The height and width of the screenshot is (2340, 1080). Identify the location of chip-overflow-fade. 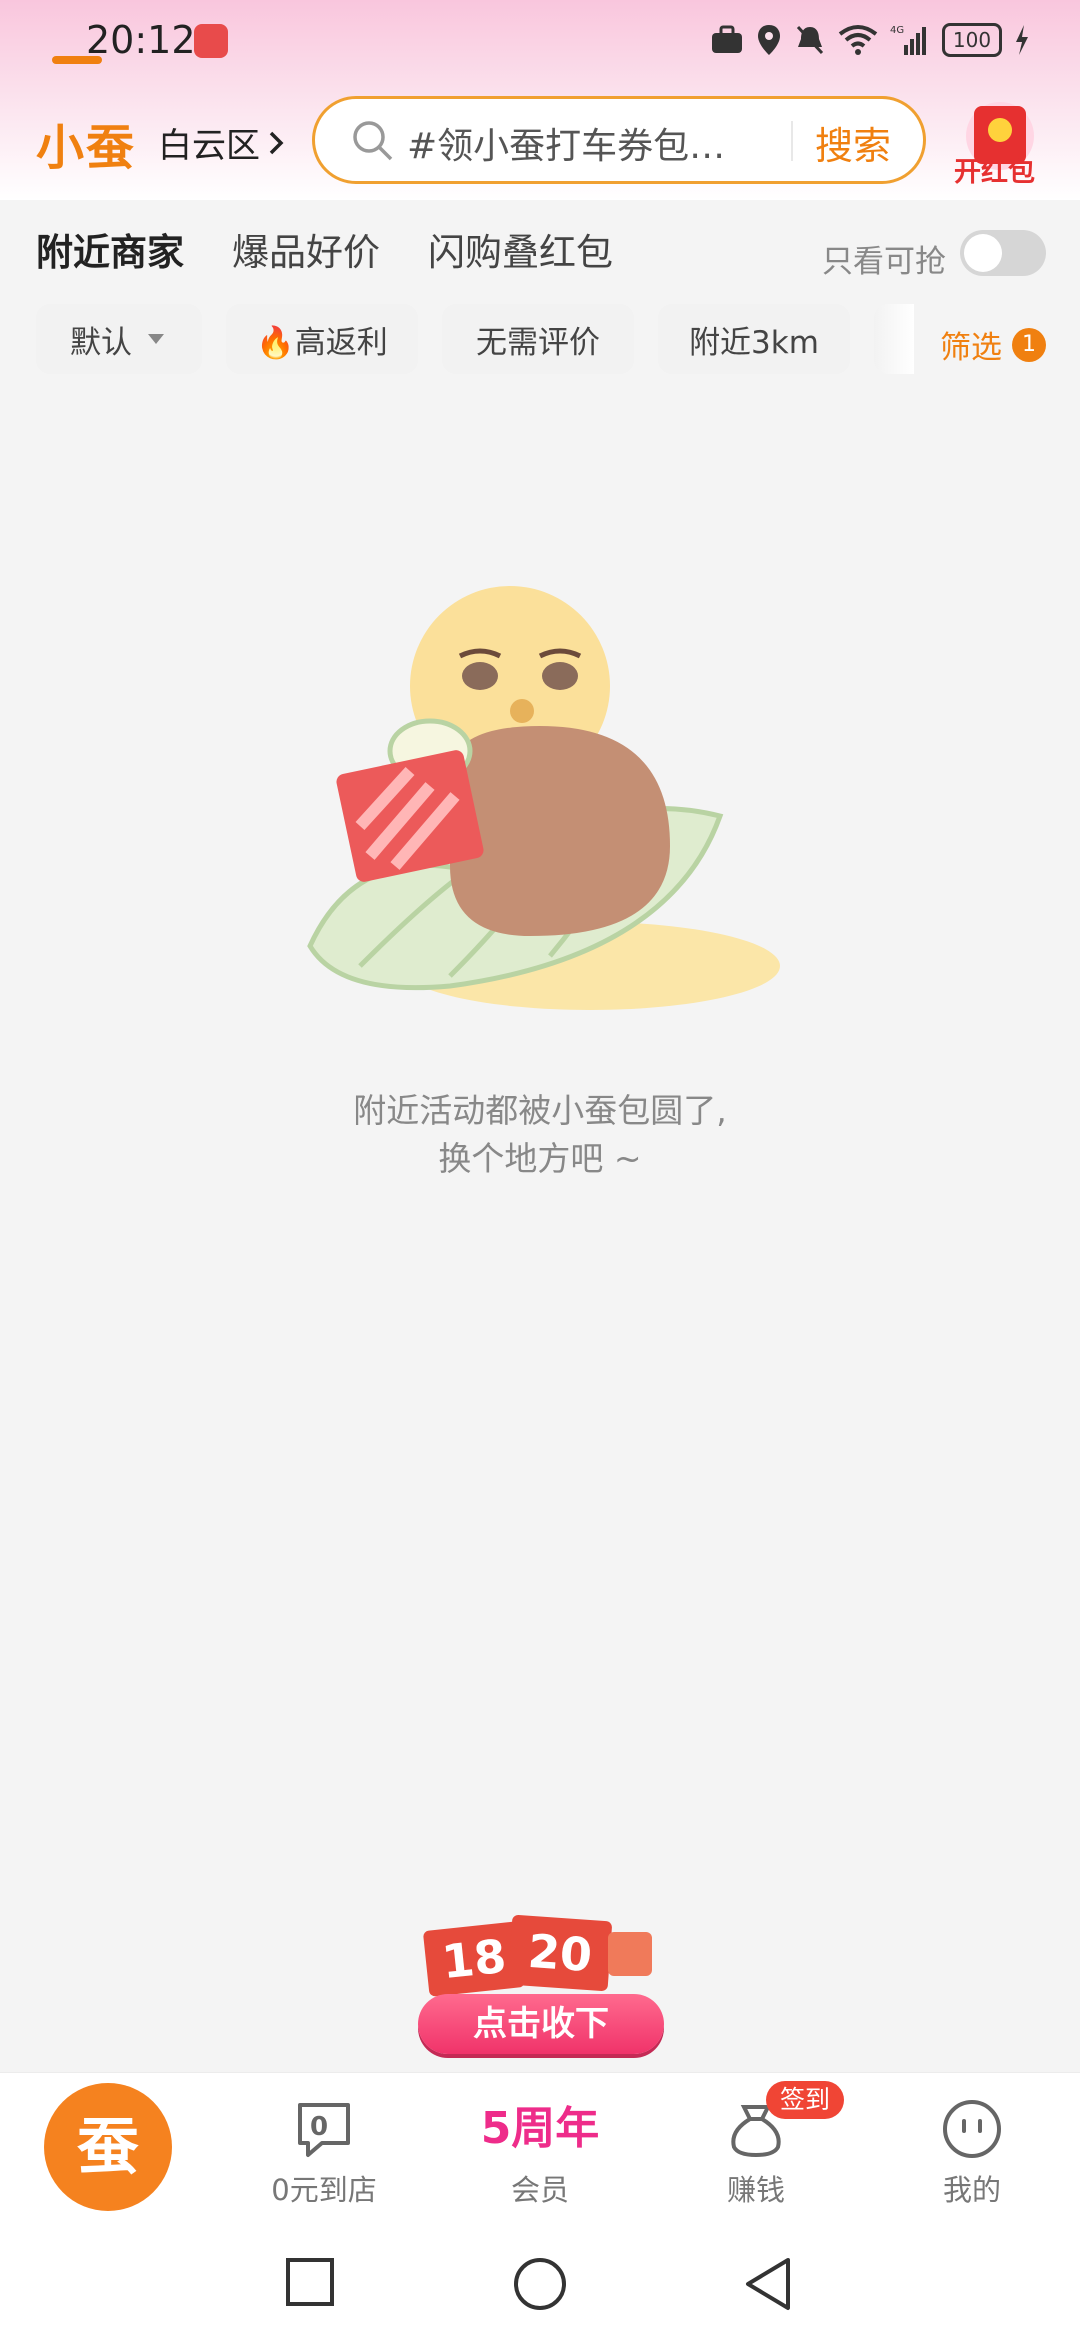
(894, 339).